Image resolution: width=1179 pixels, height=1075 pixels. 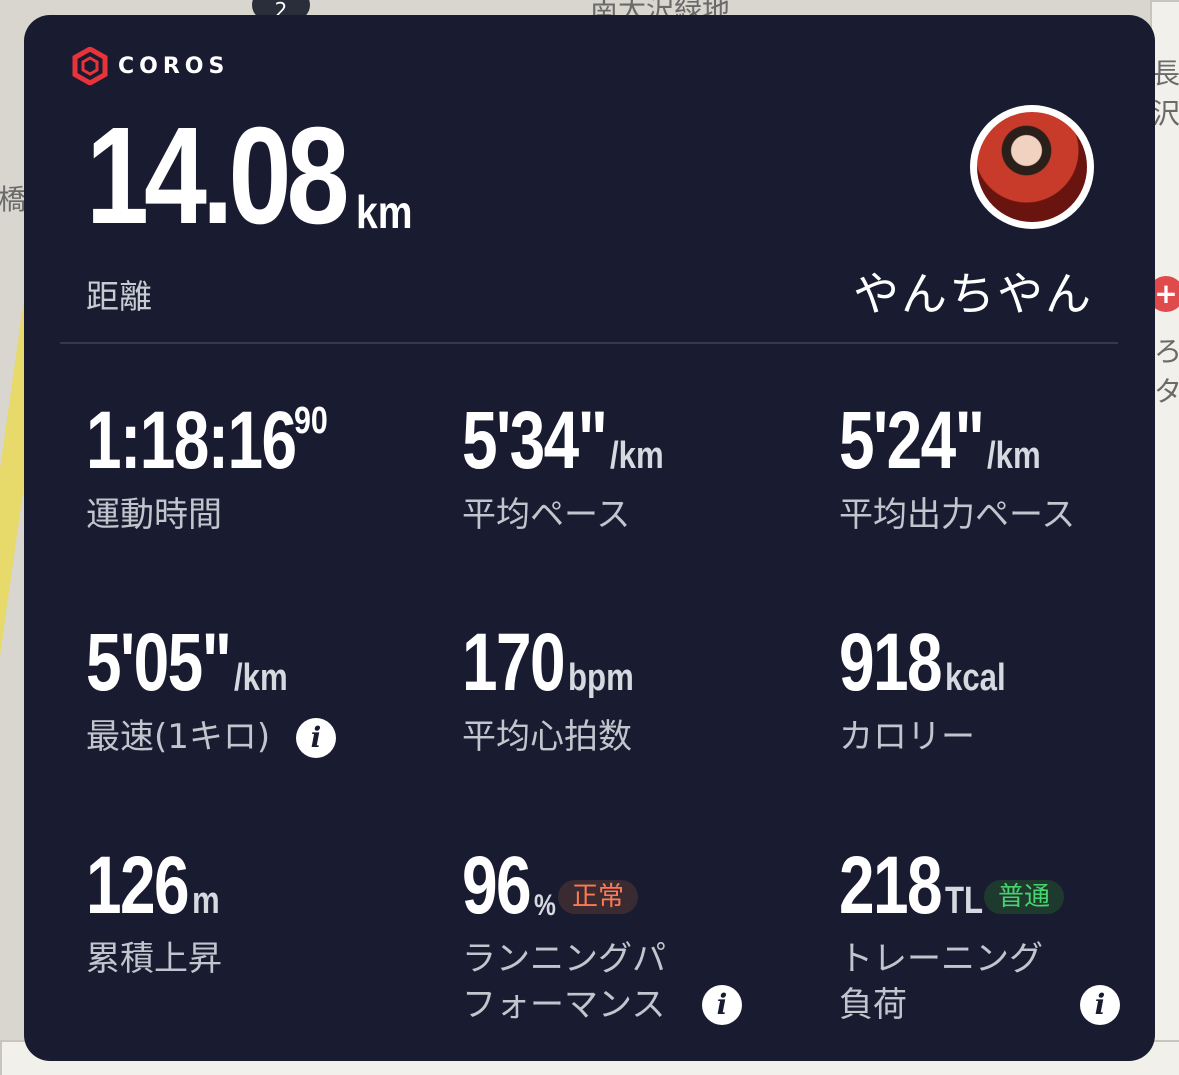 What do you see at coordinates (564, 1004) in the screenshot?
I see `running-performance-label-line2: フォーマンス` at bounding box center [564, 1004].